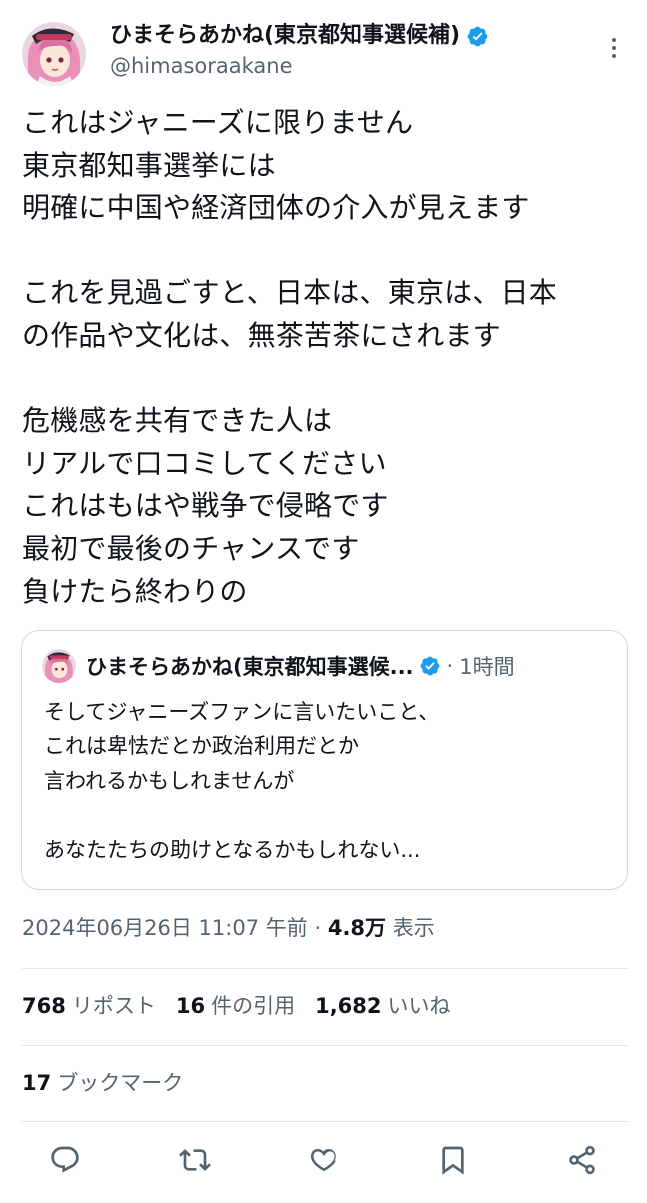 This screenshot has height=1203, width=647. What do you see at coordinates (285, 36) in the screenshot?
I see `display-name-text: ひまそらあかね(東京都知事選候補)` at bounding box center [285, 36].